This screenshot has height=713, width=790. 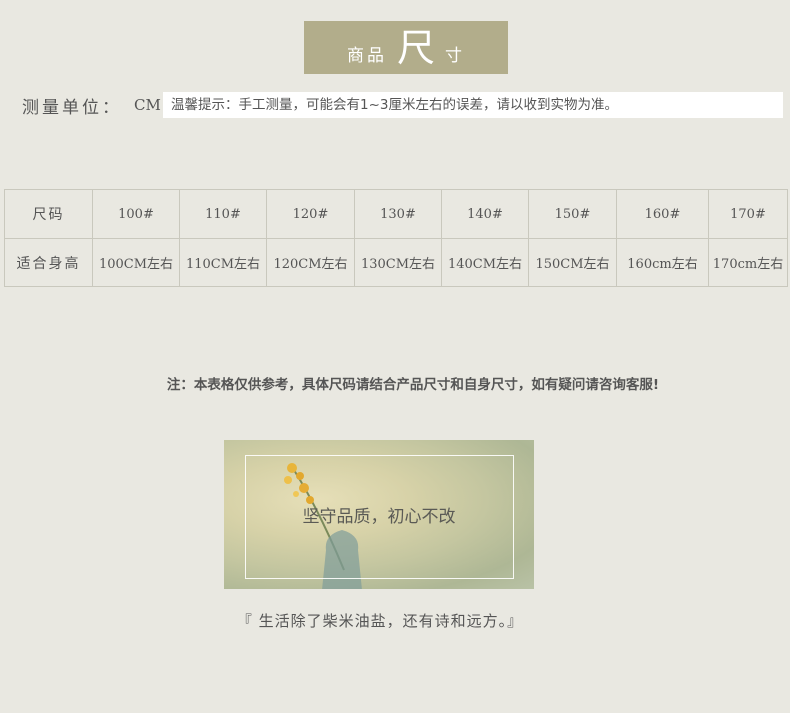 I want to click on title-big: 尺, so click(x=415, y=47).